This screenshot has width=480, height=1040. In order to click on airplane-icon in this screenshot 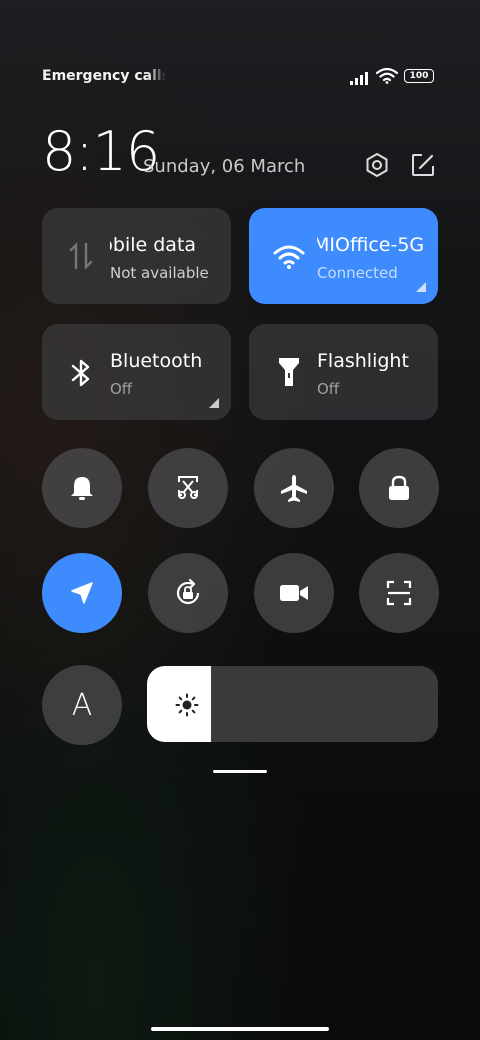, I will do `click(294, 488)`.